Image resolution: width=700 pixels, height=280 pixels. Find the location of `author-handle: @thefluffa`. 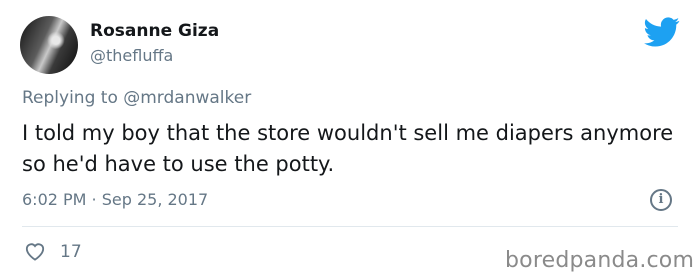

author-handle: @thefluffa is located at coordinates (131, 55).